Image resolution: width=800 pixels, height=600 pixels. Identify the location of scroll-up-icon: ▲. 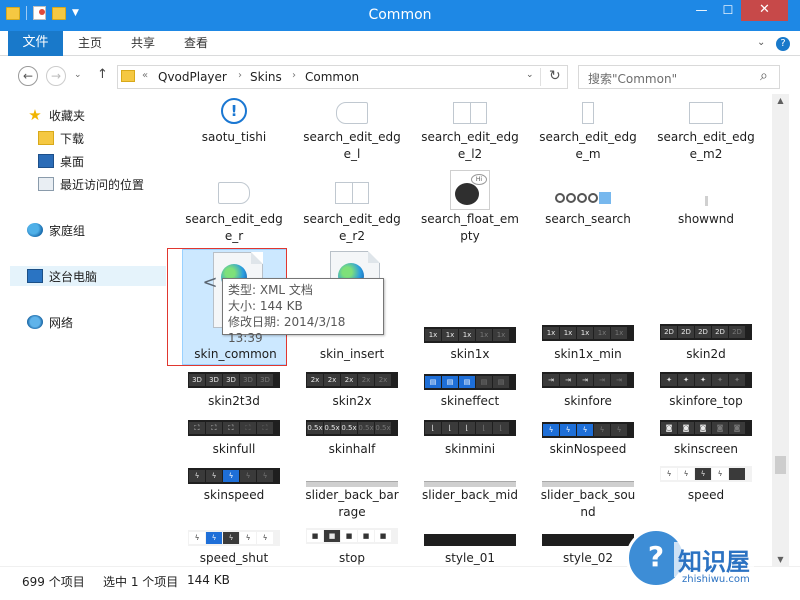
(780, 100).